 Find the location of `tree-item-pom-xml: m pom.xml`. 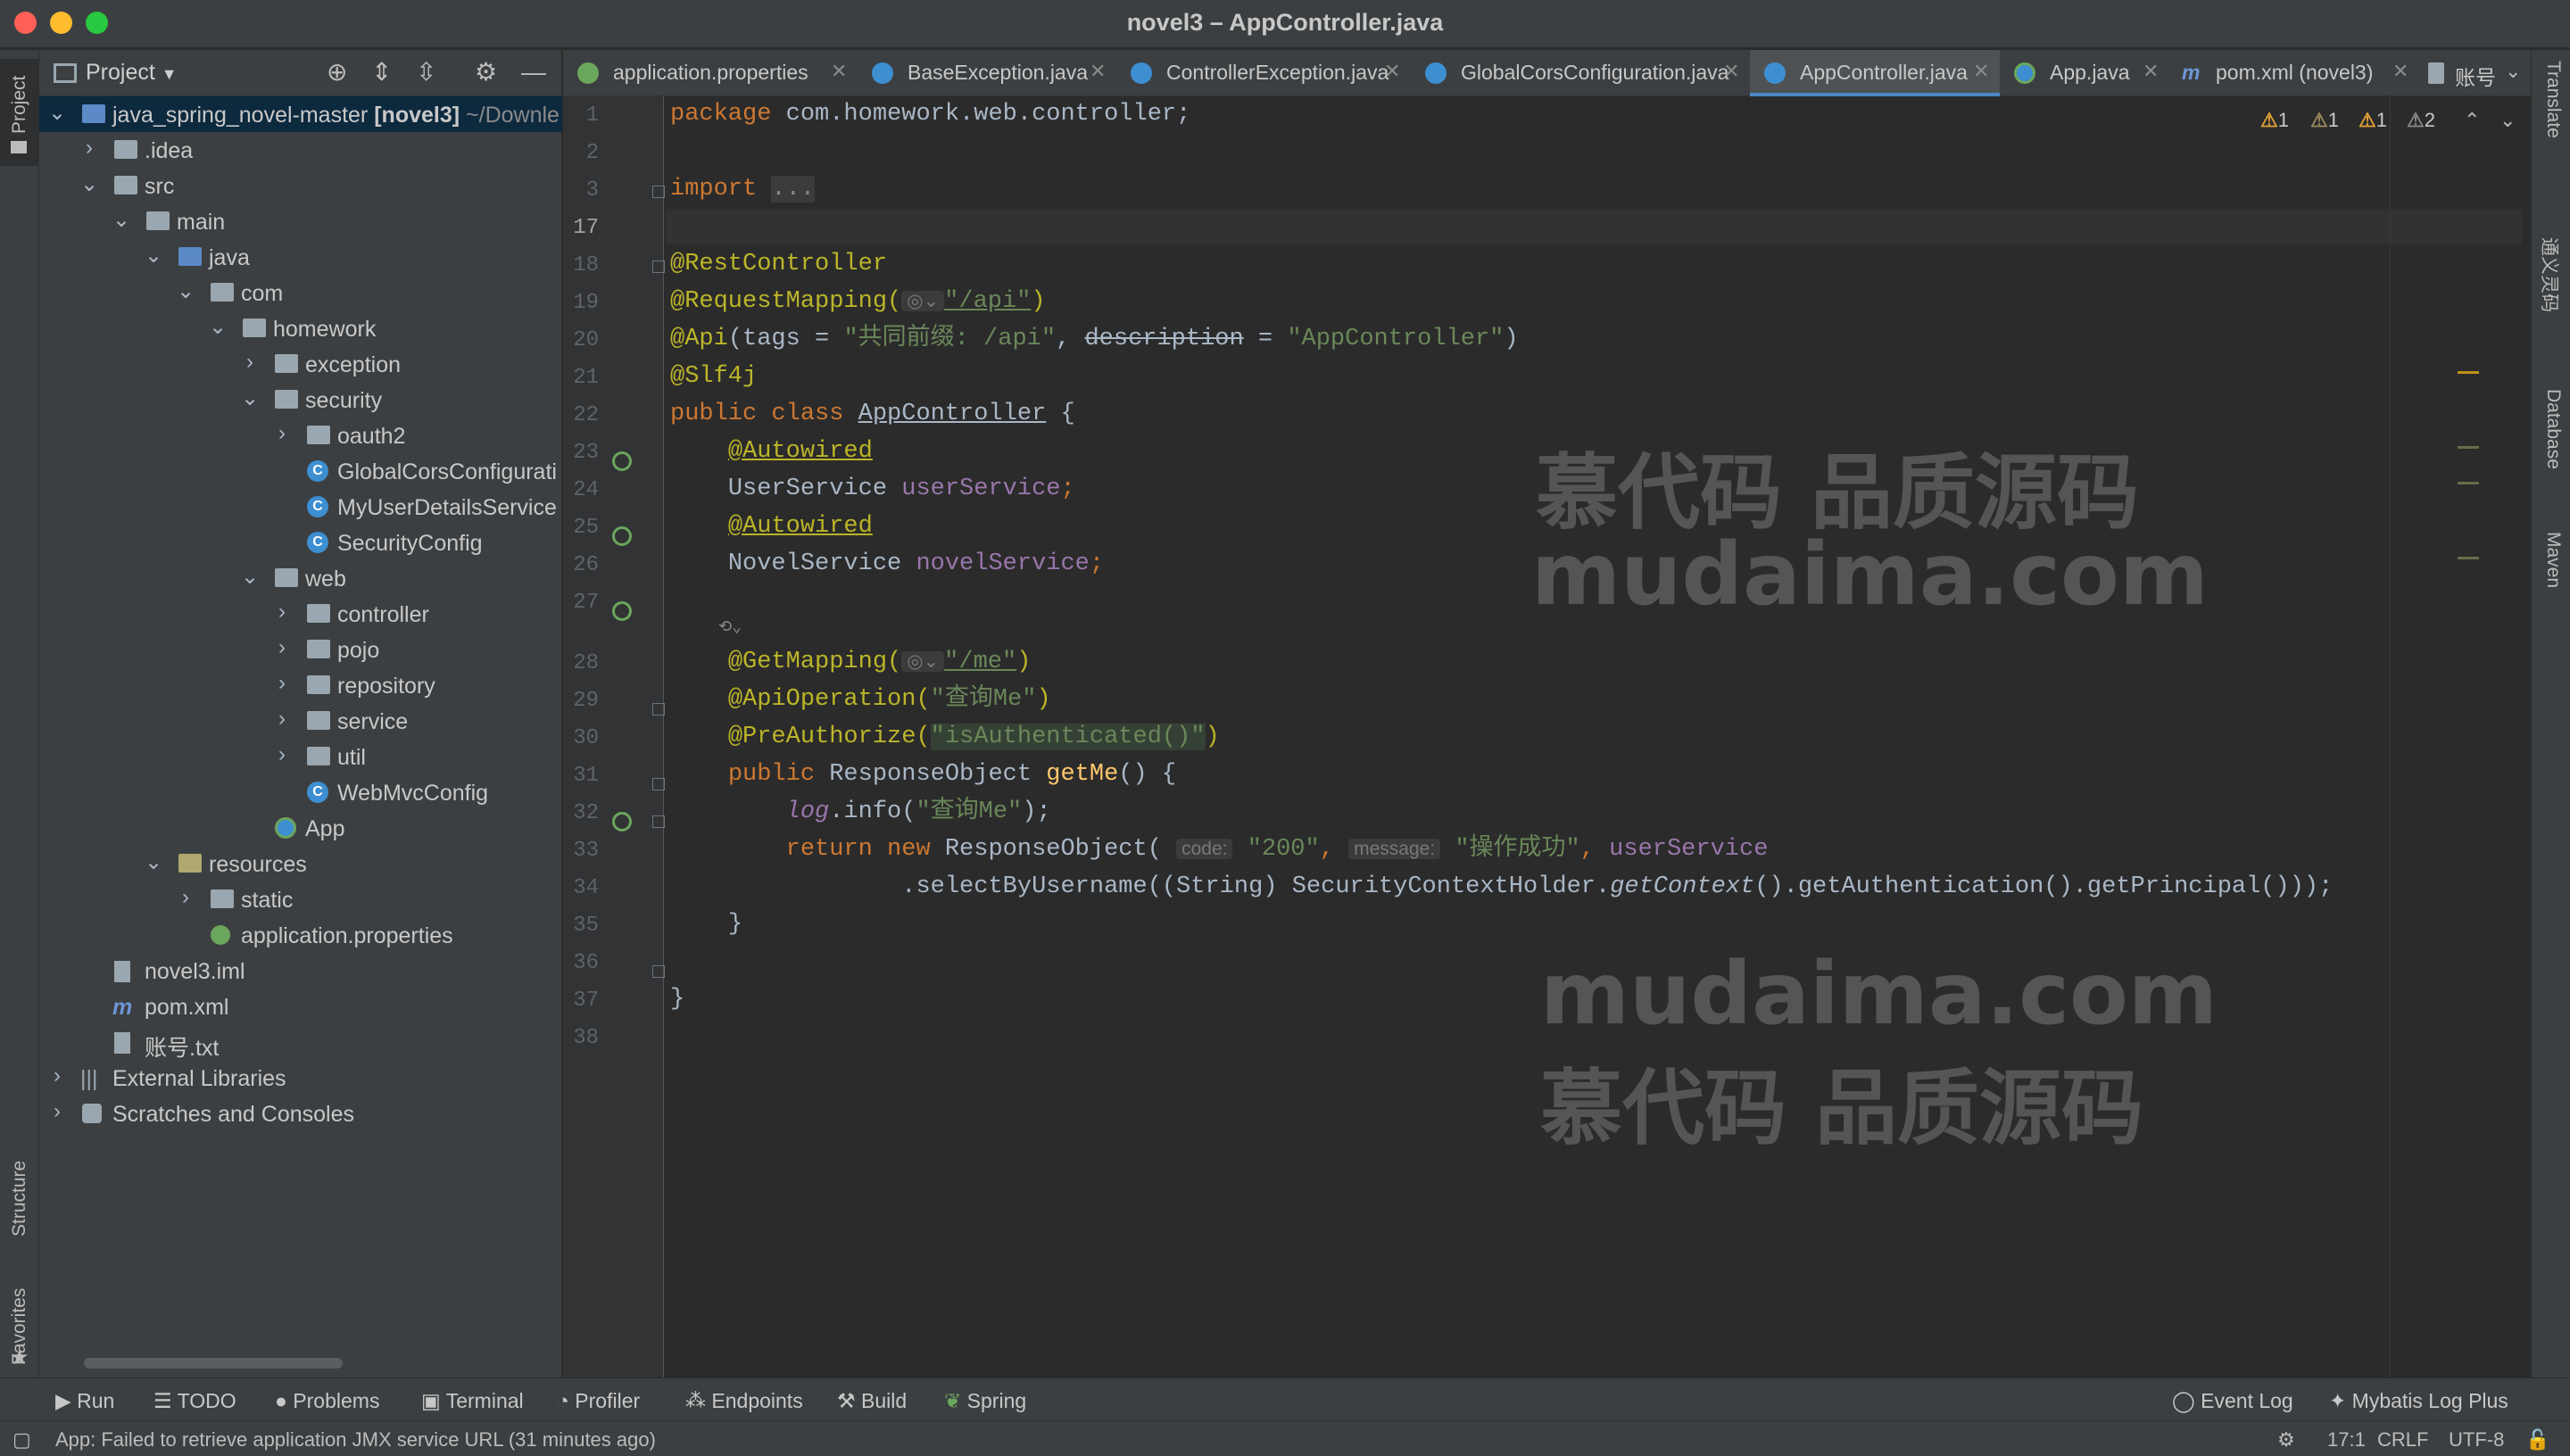

tree-item-pom-xml: m pom.xml is located at coordinates (300, 1007).